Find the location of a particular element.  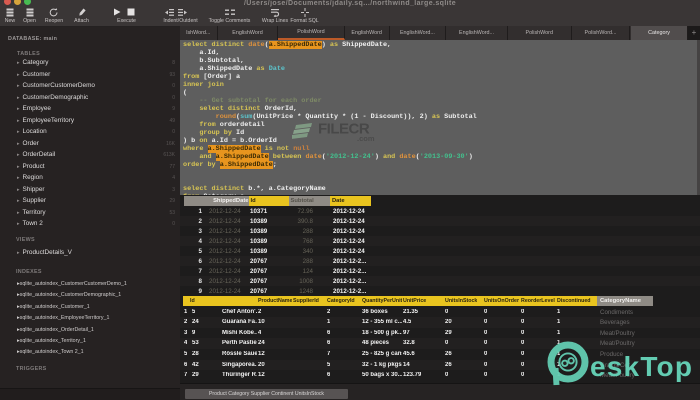

svg-text: .com is located at coordinates (366, 138).